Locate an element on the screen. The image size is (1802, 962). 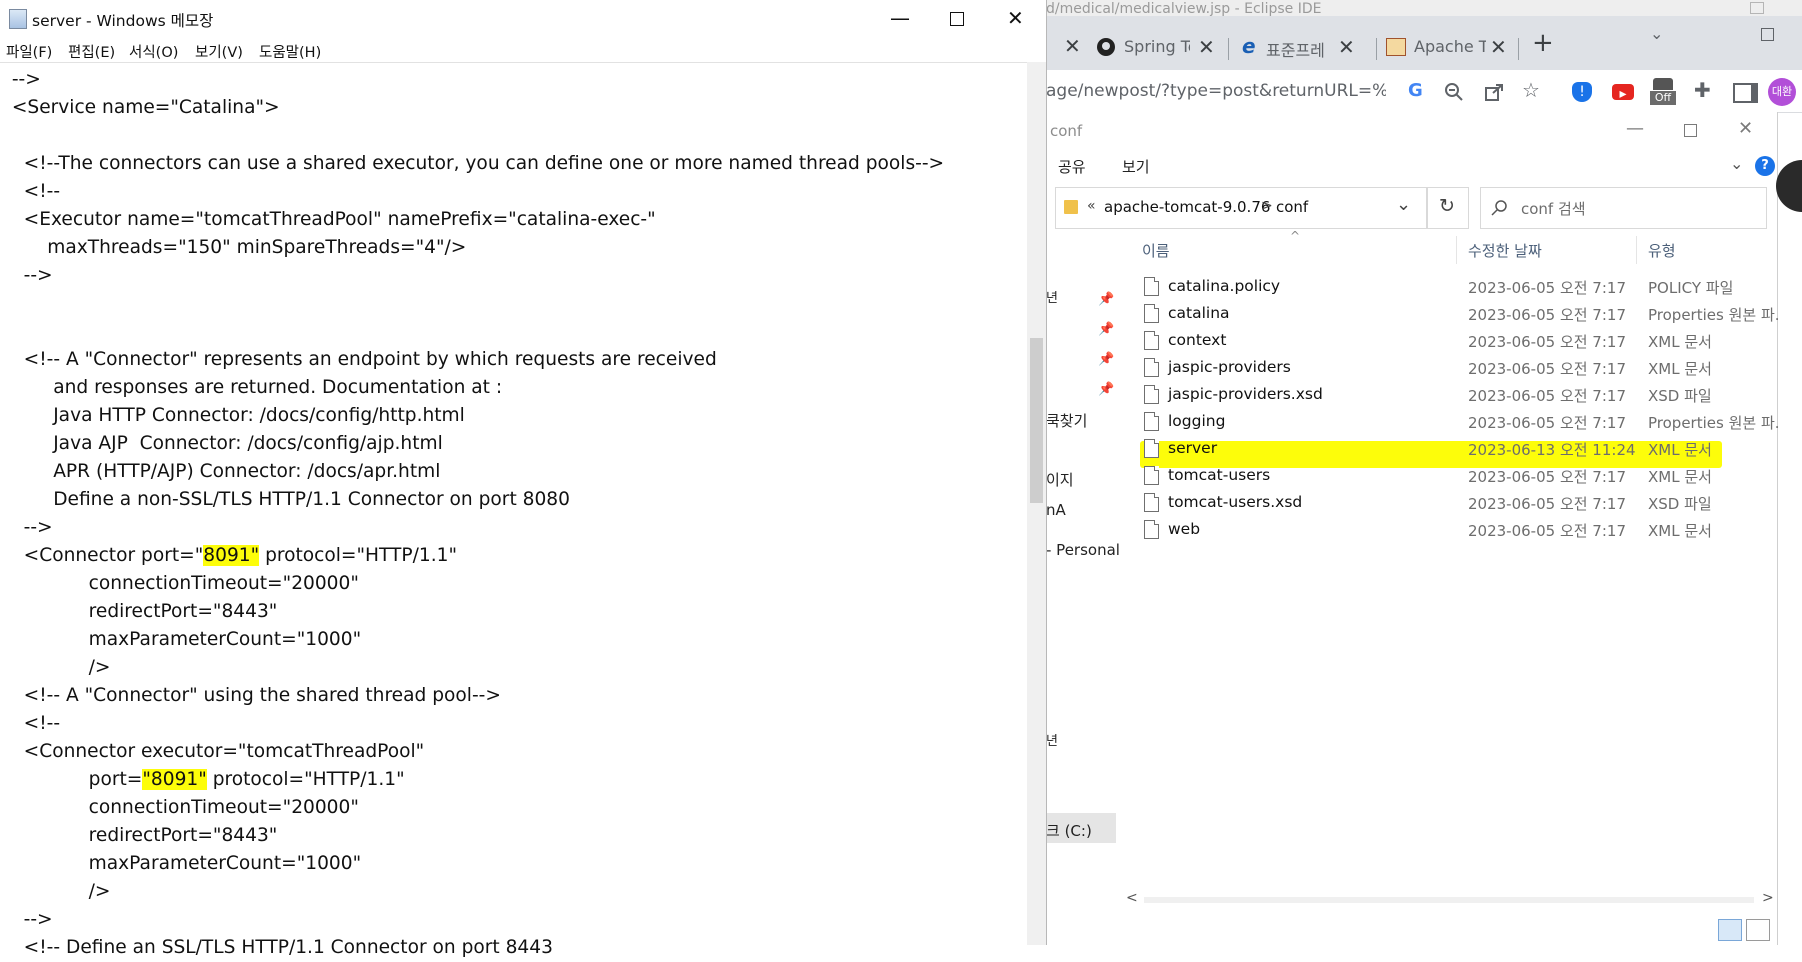
menu-edit: 편집(E) is located at coordinates (91, 51).